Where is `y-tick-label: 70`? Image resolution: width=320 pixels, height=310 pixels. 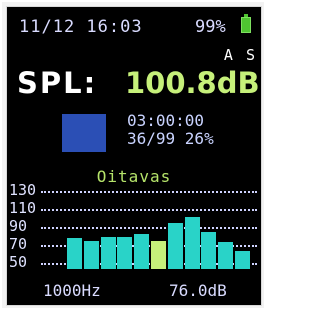
y-tick-label: 70 is located at coordinates (18, 244).